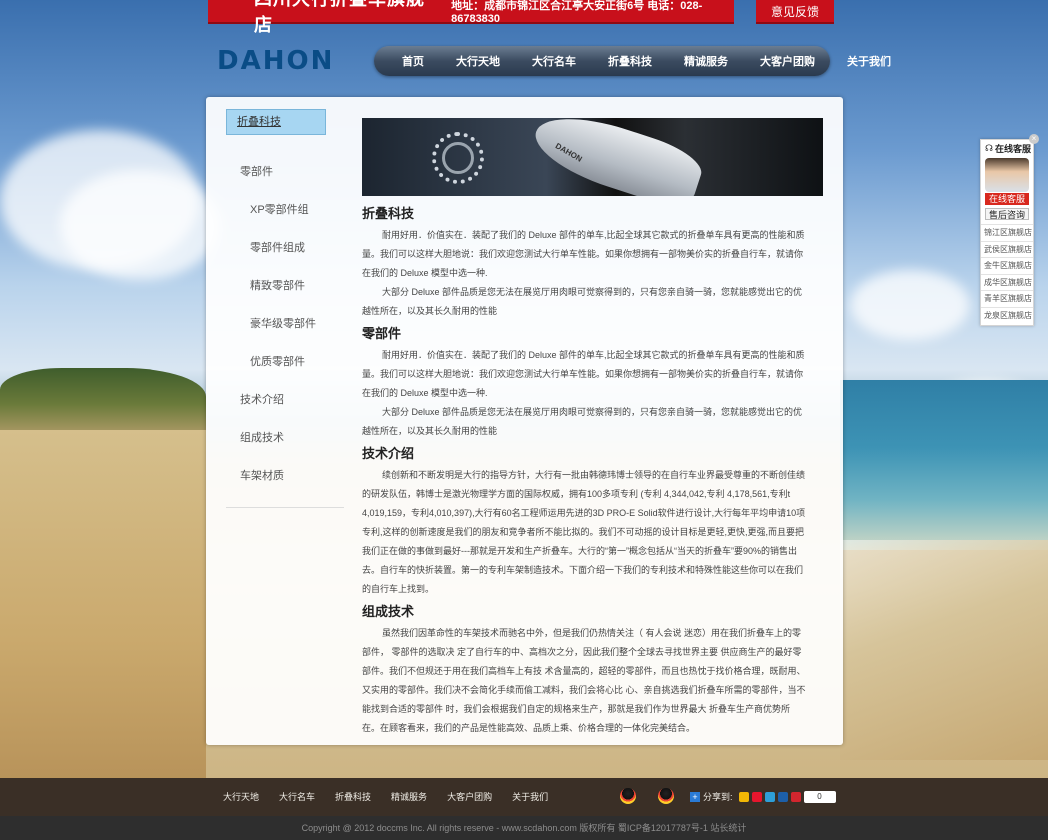 The image size is (1048, 840). I want to click on sidebar-divider, so click(285, 507).